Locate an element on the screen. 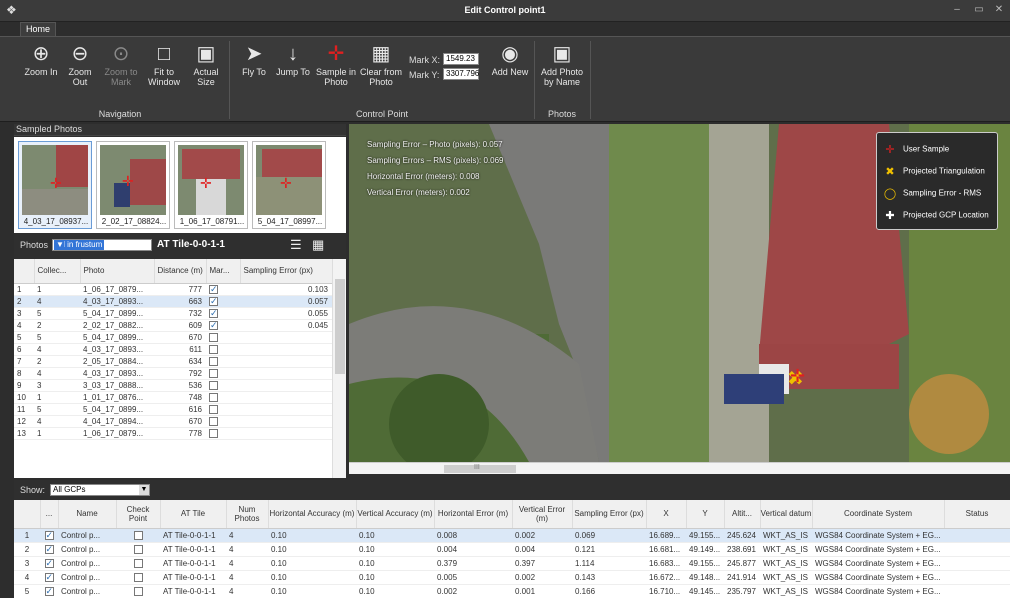  column-header: Coordinate System is located at coordinates (878, 514).